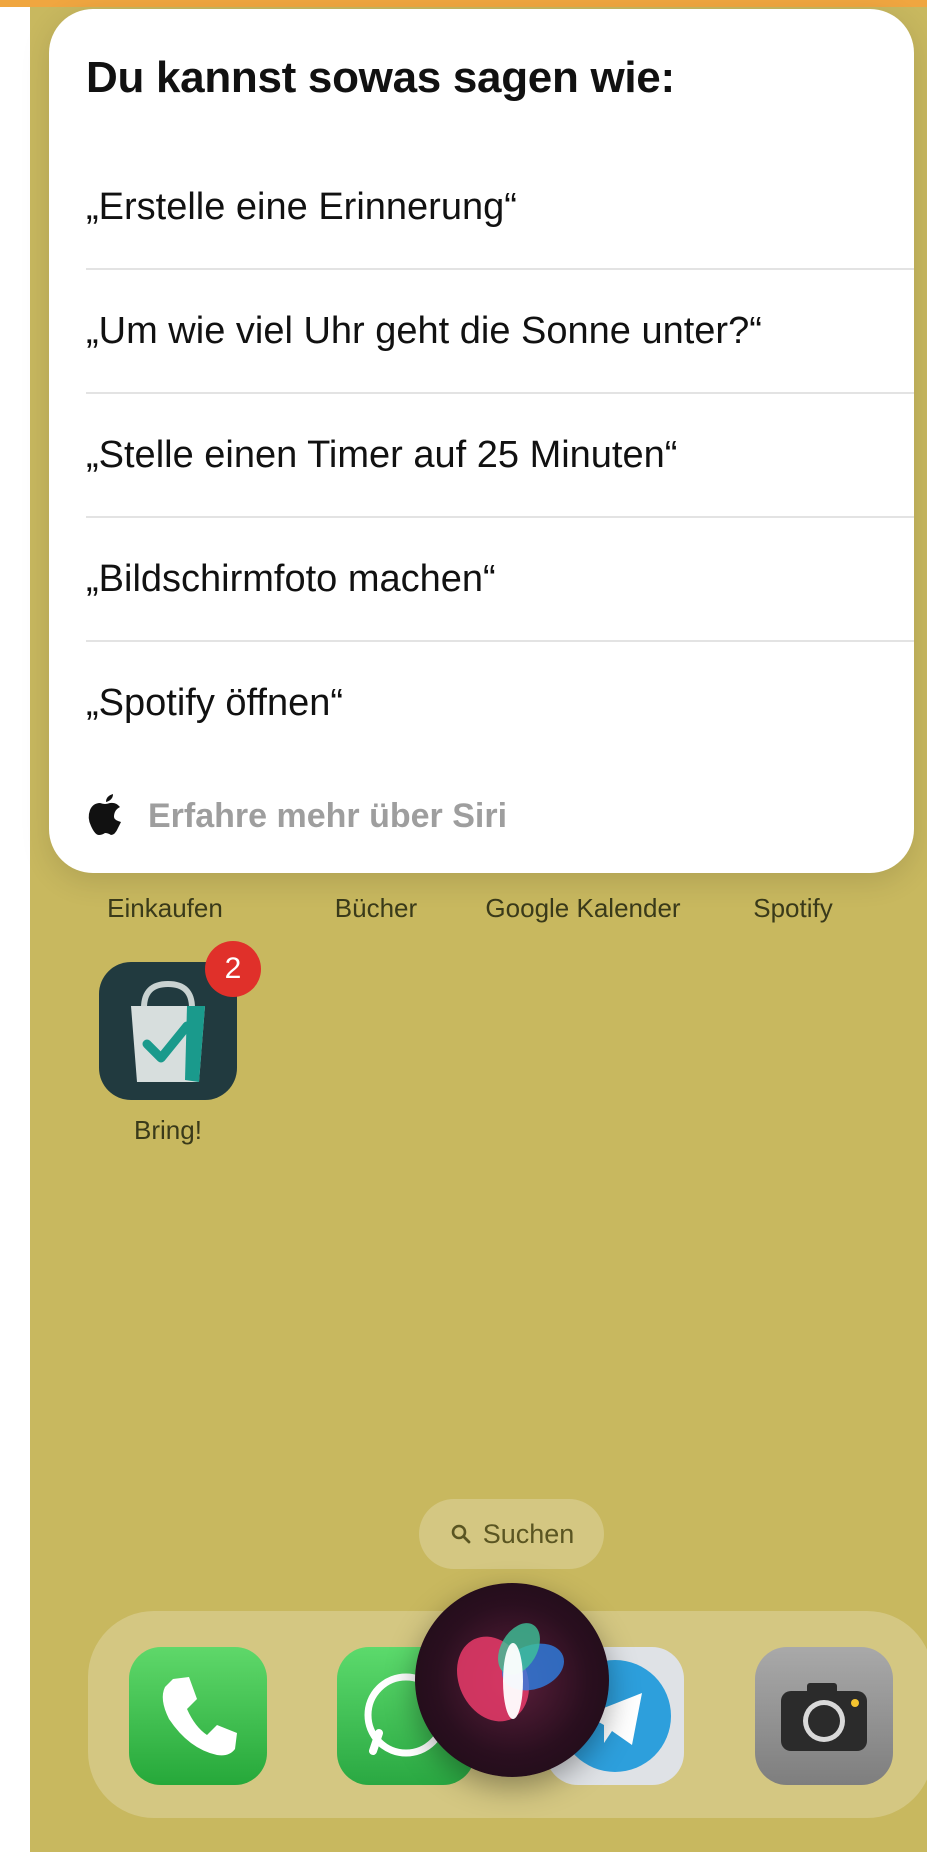 This screenshot has width=927, height=1852. What do you see at coordinates (510, 1672) in the screenshot?
I see `siri-orb-icon` at bounding box center [510, 1672].